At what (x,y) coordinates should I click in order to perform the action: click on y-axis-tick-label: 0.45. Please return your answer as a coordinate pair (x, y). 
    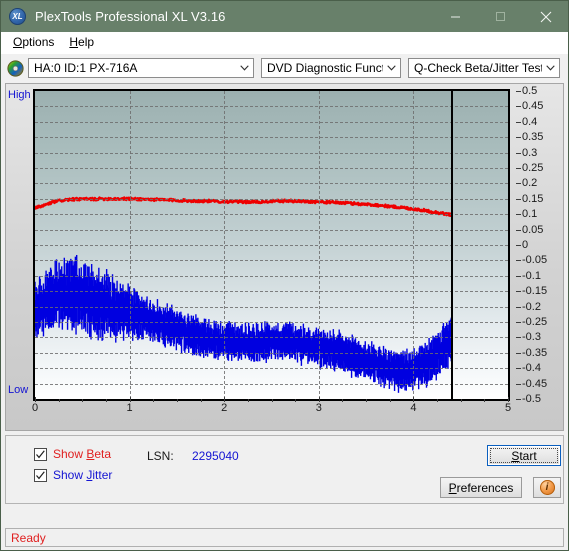
    Looking at the image, I should click on (533, 106).